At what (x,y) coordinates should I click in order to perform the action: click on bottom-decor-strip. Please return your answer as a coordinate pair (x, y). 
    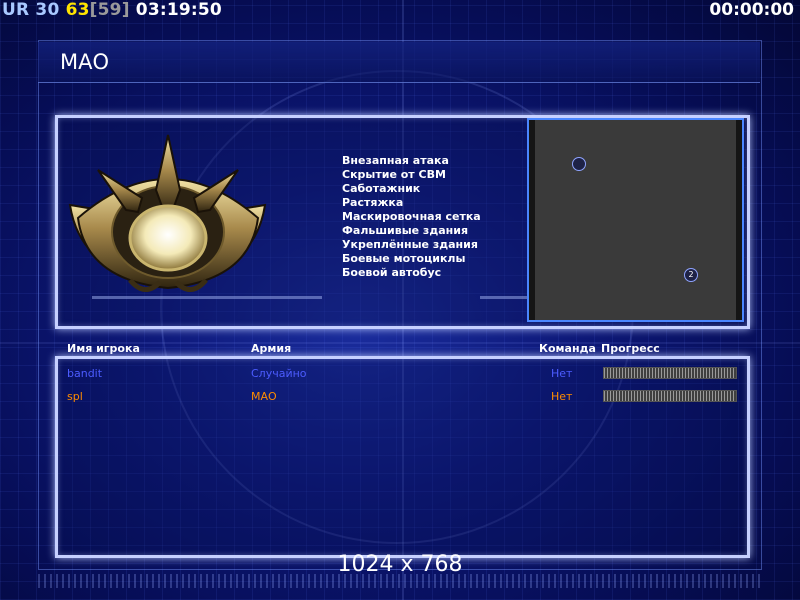
    Looking at the image, I should click on (399, 581).